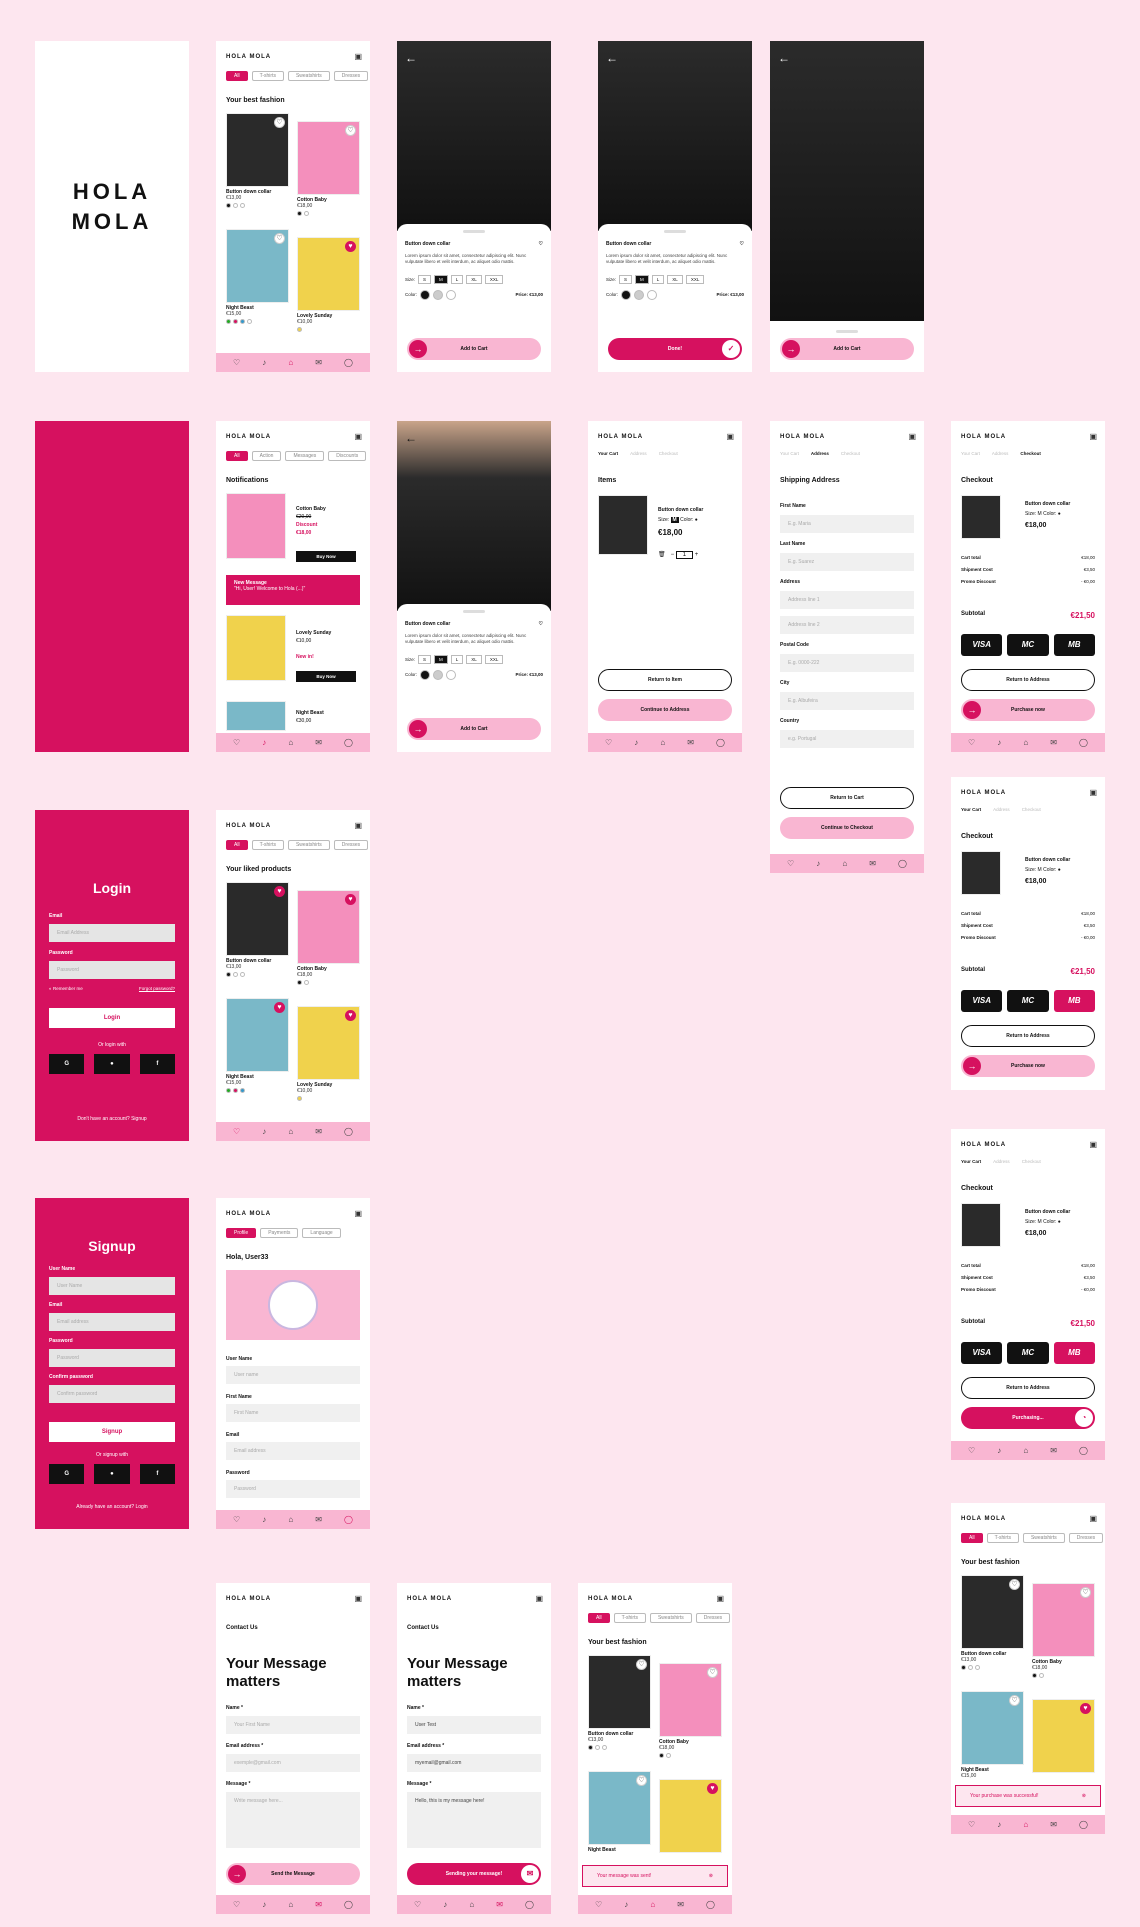 The width and height of the screenshot is (1140, 1927). Describe the element at coordinates (112, 1286) in the screenshot. I see `username-field: User Name` at that location.